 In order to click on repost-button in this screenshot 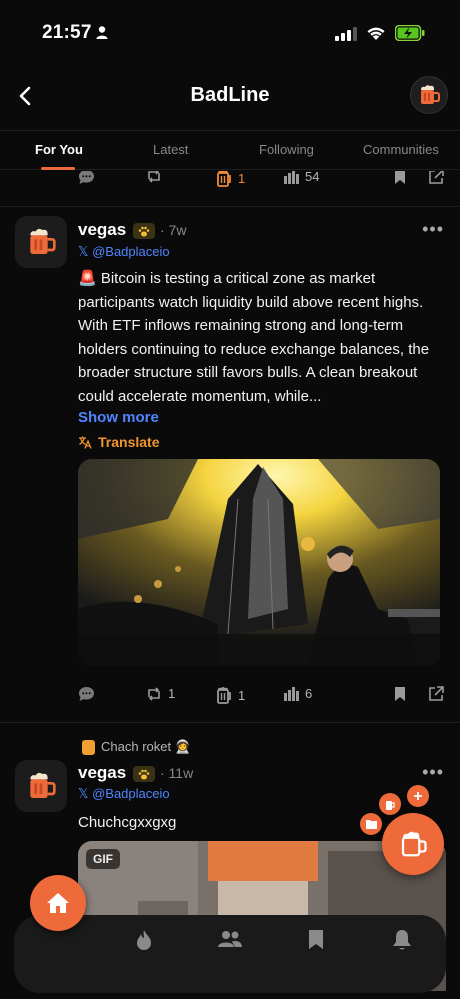, I will do `click(154, 177)`.